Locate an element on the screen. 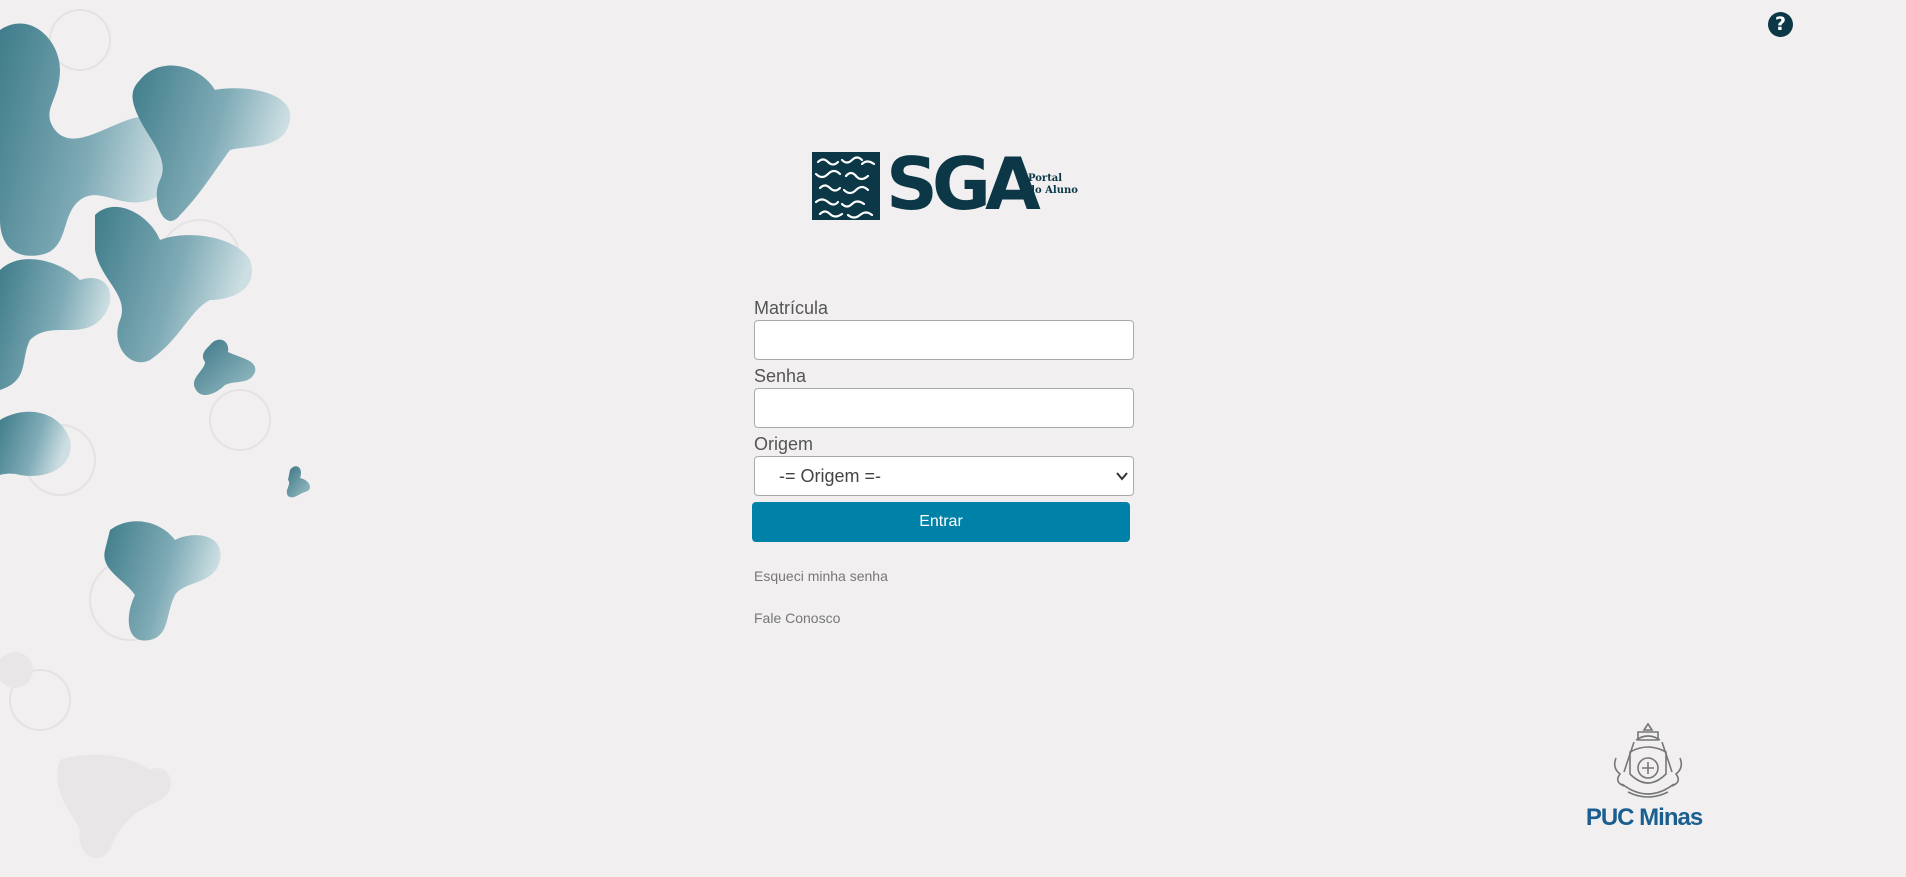 The width and height of the screenshot is (1906, 877). logo-subtitle-line2: do Aluno is located at coordinates (1053, 190).